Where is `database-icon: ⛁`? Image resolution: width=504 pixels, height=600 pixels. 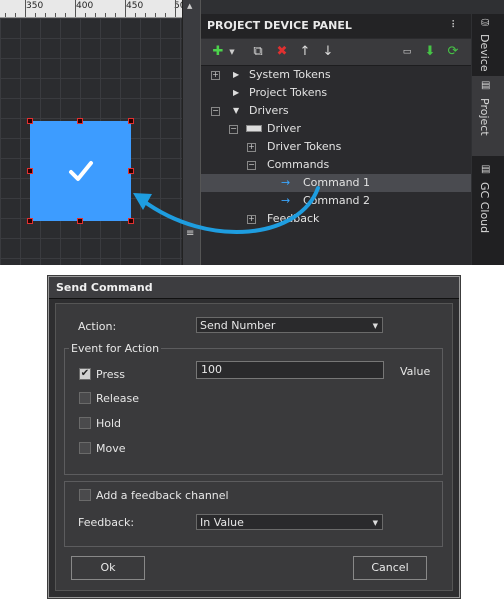 database-icon: ⛁ is located at coordinates (485, 23).